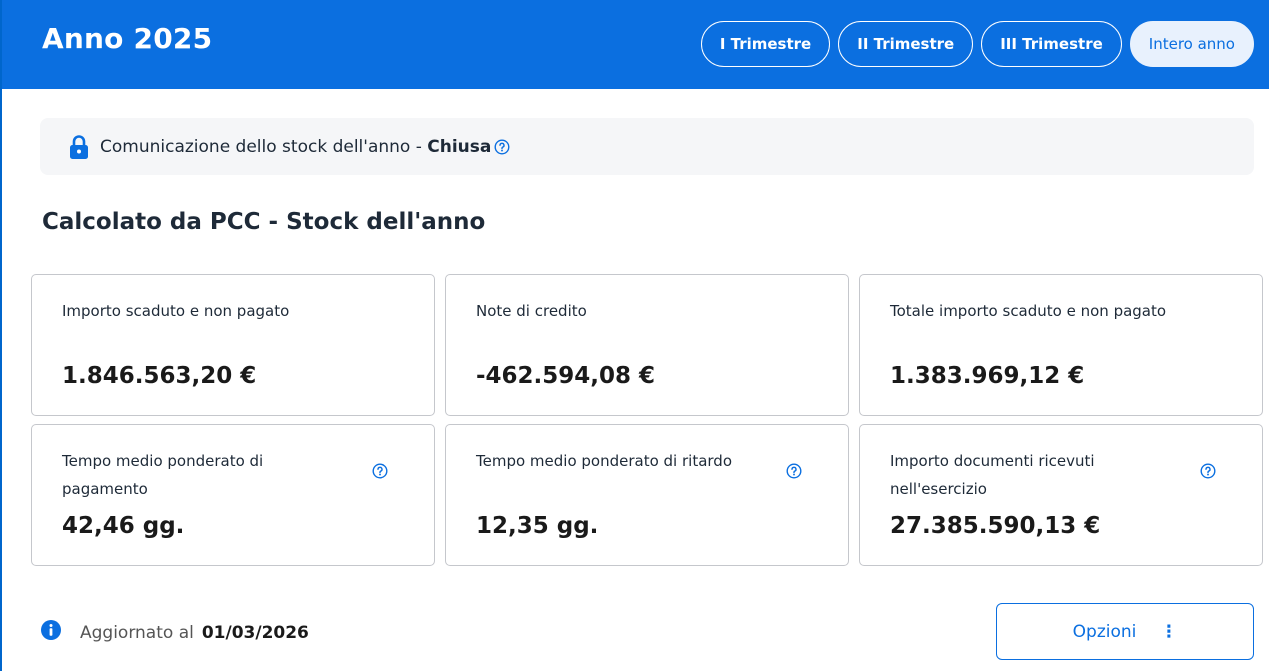 This screenshot has width=1269, height=671. I want to click on notice-label: Comunicazione dello stock dell'anno -, so click(264, 146).